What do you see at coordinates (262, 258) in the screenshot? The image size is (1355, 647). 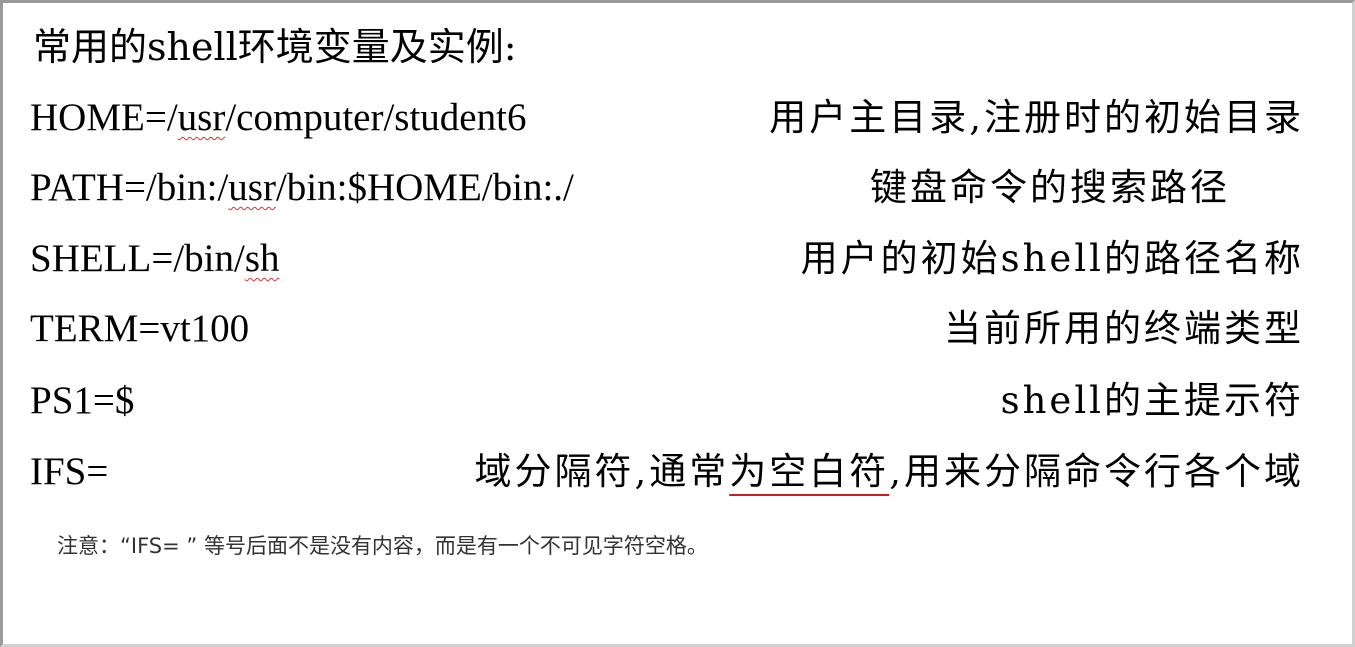 I see `spellcheck-flagged-word: sh` at bounding box center [262, 258].